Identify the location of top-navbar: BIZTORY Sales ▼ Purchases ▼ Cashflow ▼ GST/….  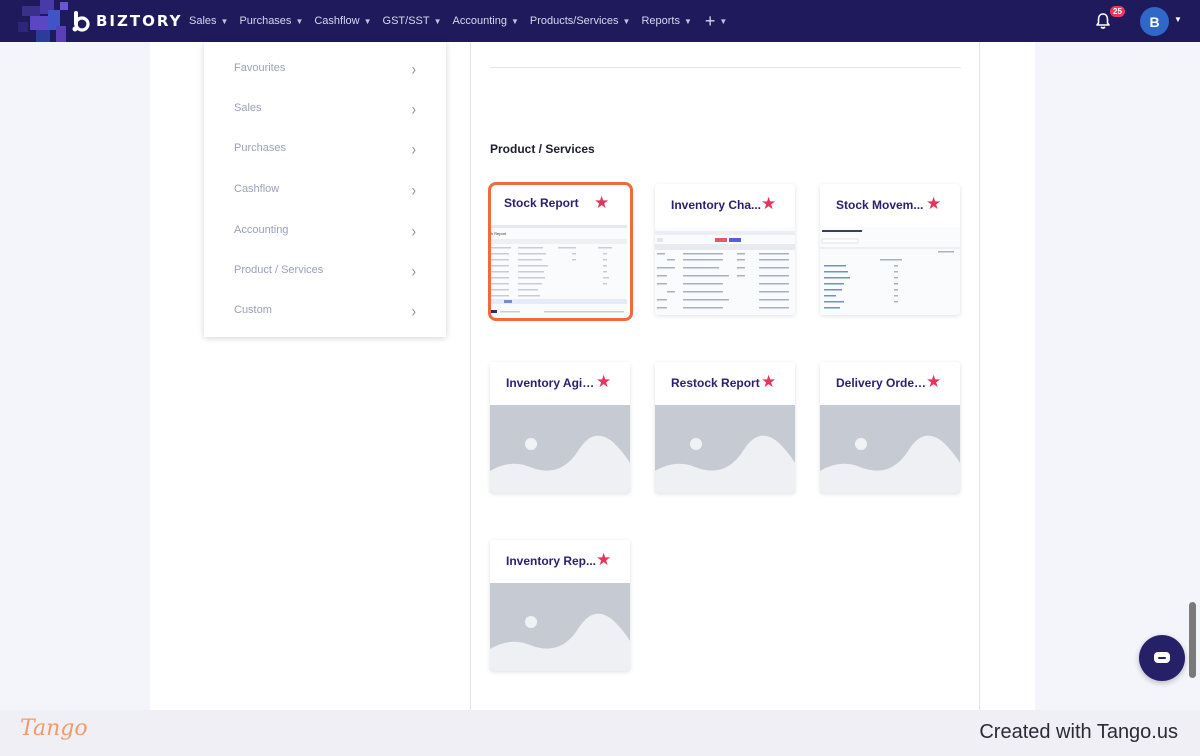
(600, 21).